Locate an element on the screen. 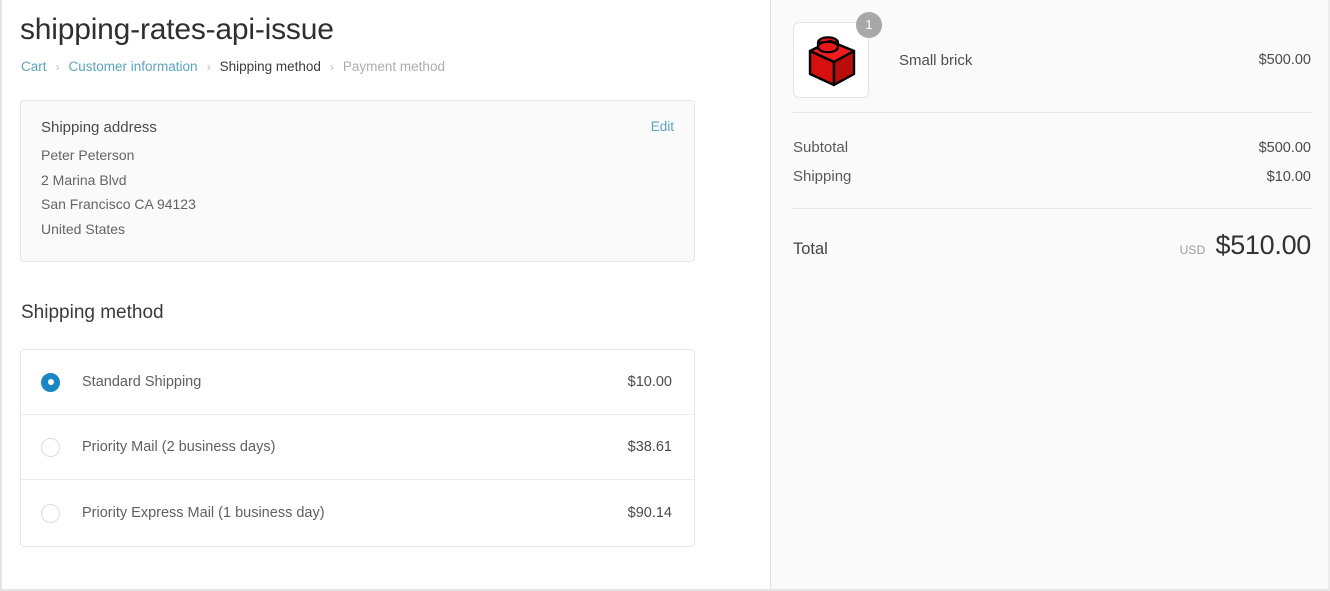 The width and height of the screenshot is (1330, 591). radio-standard-shipping is located at coordinates (50, 382).